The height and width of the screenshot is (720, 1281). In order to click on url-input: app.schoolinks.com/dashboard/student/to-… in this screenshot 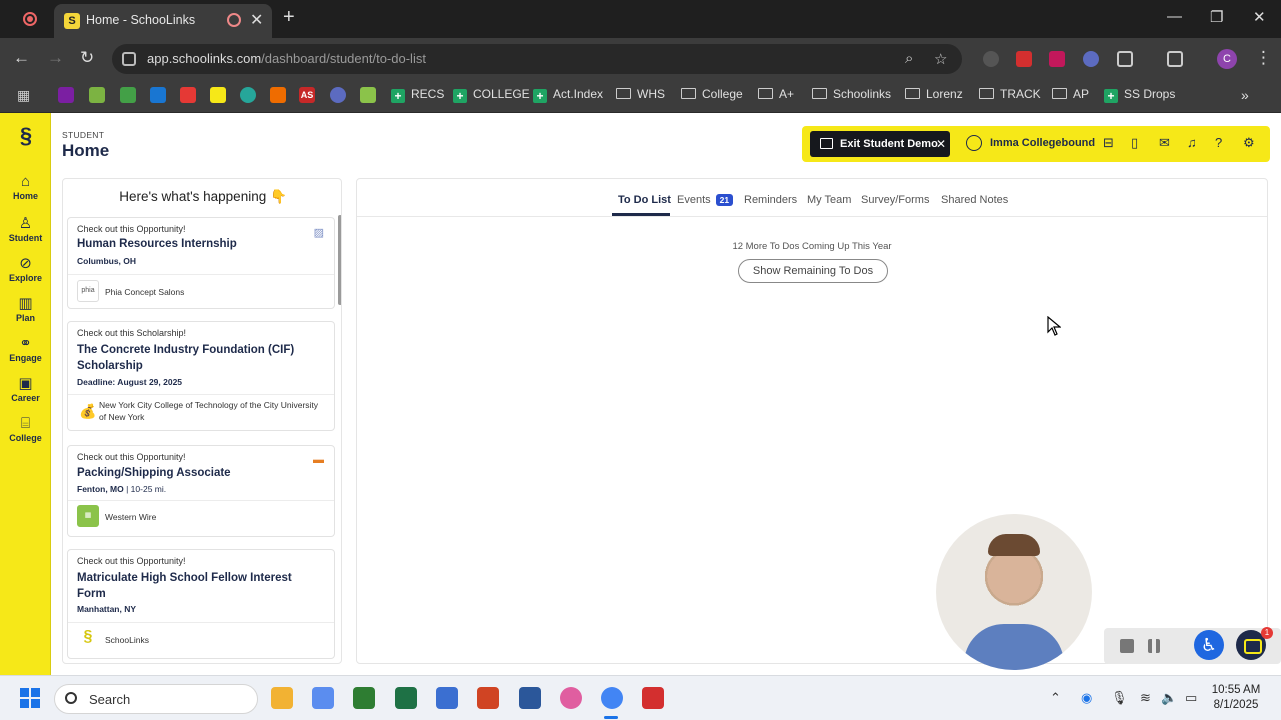, I will do `click(537, 59)`.